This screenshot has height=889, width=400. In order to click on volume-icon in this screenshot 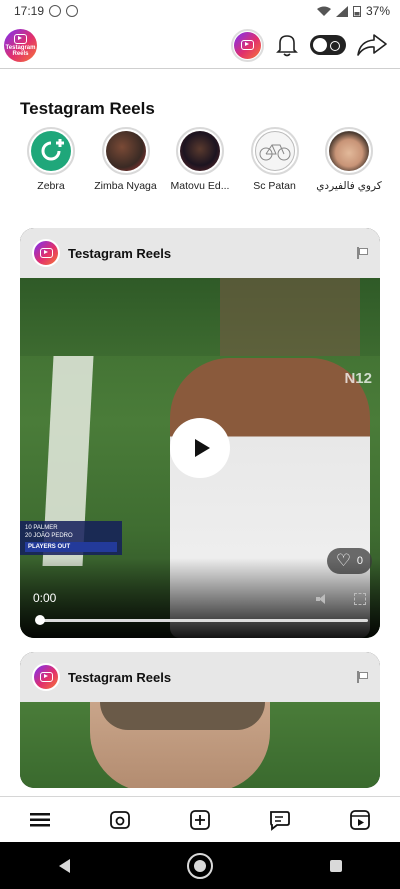, I will do `click(322, 599)`.